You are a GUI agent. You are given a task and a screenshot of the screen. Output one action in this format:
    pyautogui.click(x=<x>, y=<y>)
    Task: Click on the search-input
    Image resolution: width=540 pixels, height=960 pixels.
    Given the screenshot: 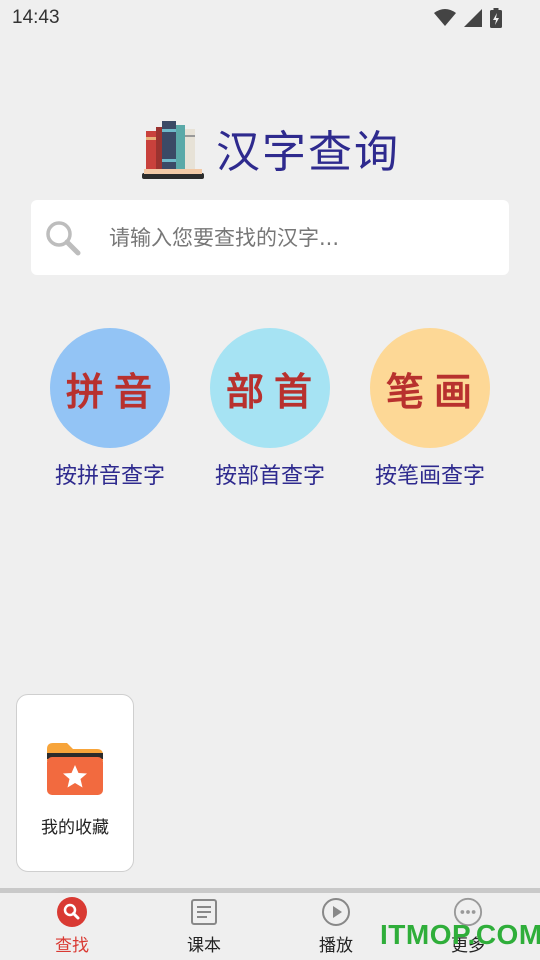 What is the action you would take?
    pyautogui.click(x=299, y=237)
    